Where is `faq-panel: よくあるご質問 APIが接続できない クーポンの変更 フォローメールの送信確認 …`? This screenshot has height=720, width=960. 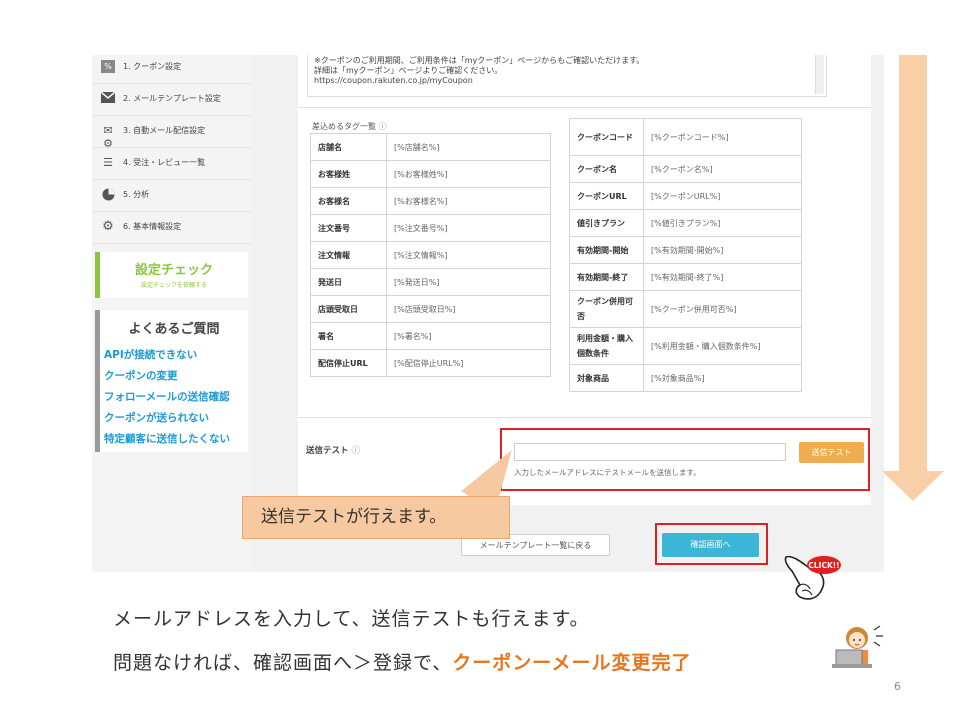
faq-panel: よくあるご質問 APIが接続できない クーポンの変更 フォローメールの送信確認 … is located at coordinates (171, 381).